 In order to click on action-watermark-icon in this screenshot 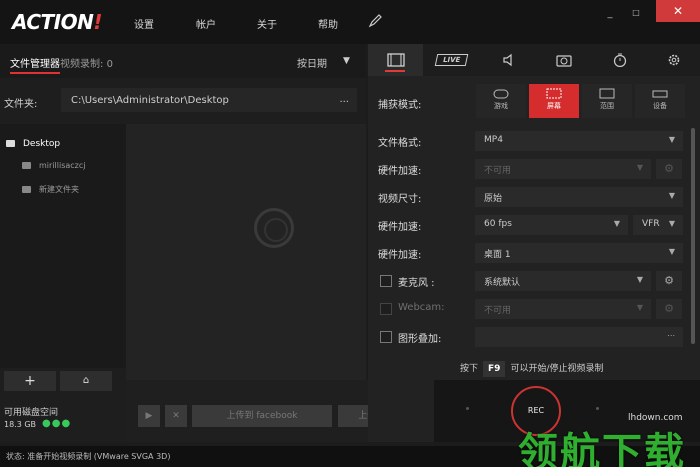, I will do `click(274, 228)`.